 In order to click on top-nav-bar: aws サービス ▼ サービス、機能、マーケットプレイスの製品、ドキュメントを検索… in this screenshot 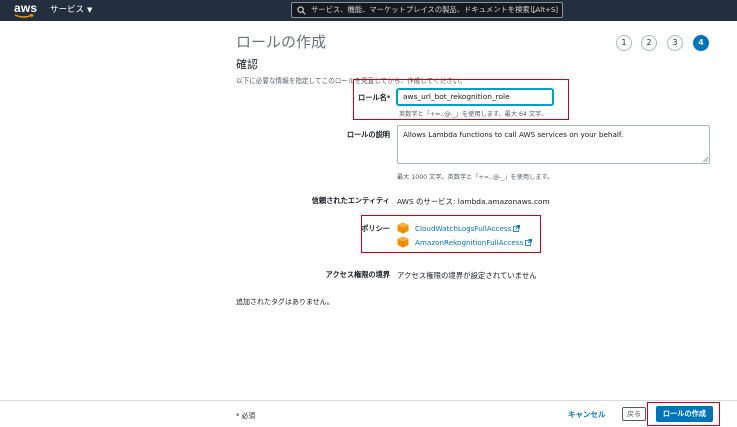, I will do `click(368, 10)`.